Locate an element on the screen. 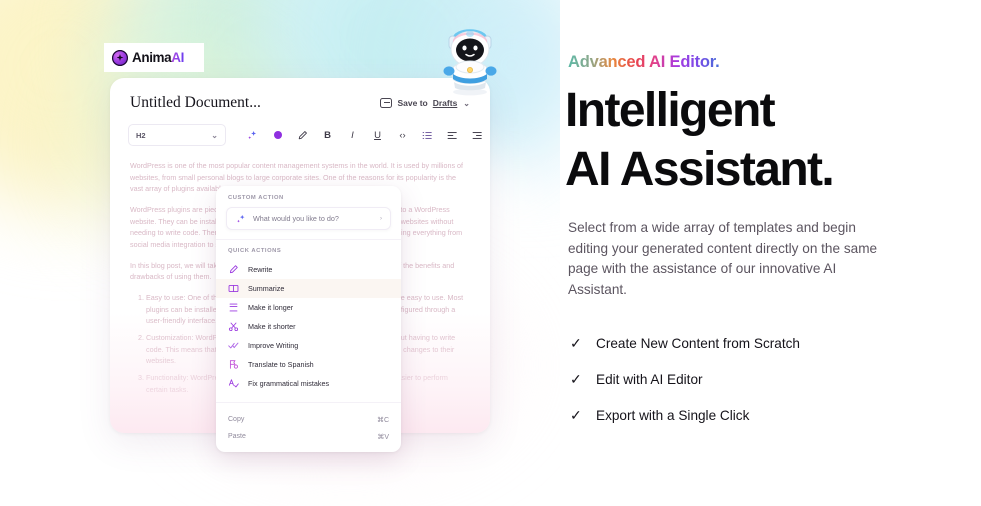 The image size is (981, 506). menu-item-label: Make it longer is located at coordinates (271, 307).